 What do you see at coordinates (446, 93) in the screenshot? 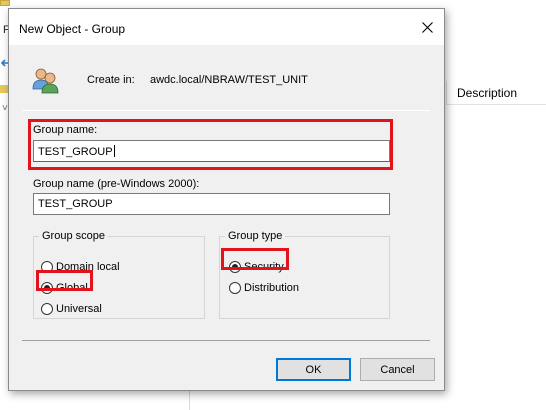
I see `column-divider` at bounding box center [446, 93].